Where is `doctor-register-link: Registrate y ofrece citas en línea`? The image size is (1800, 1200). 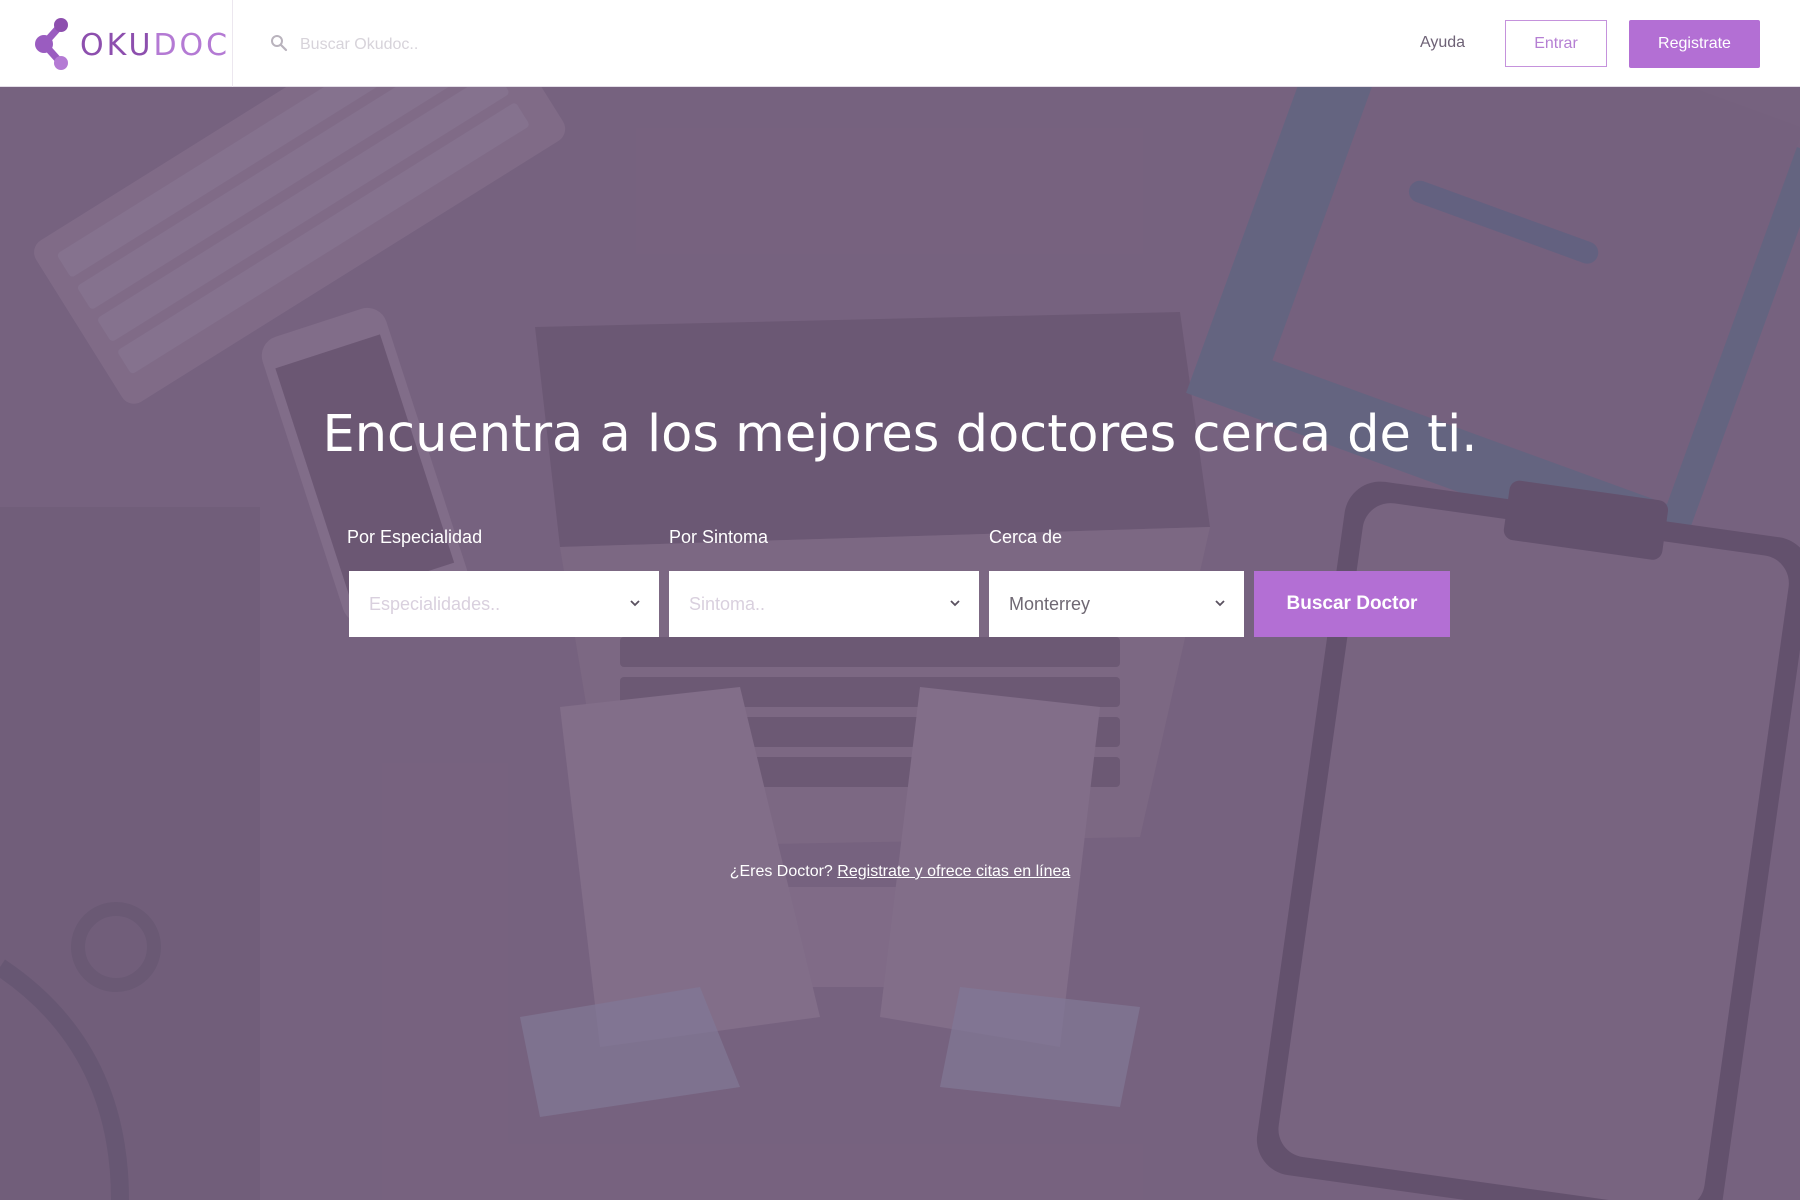
doctor-register-link: Registrate y ofrece citas en línea is located at coordinates (953, 871).